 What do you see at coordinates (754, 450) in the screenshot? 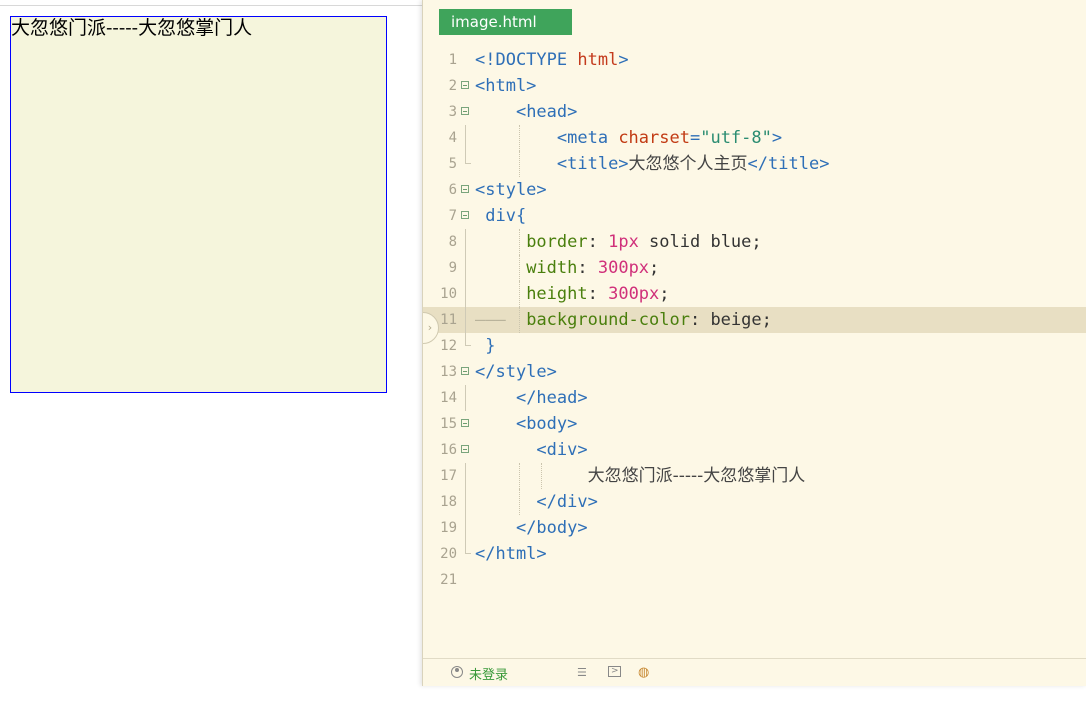
I see `code-line: 16 <div>` at bounding box center [754, 450].